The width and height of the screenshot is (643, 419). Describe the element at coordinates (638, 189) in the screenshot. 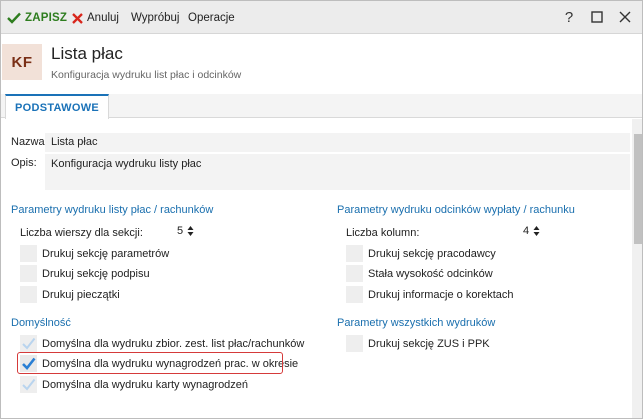

I see `scrollbar-thumb` at that location.